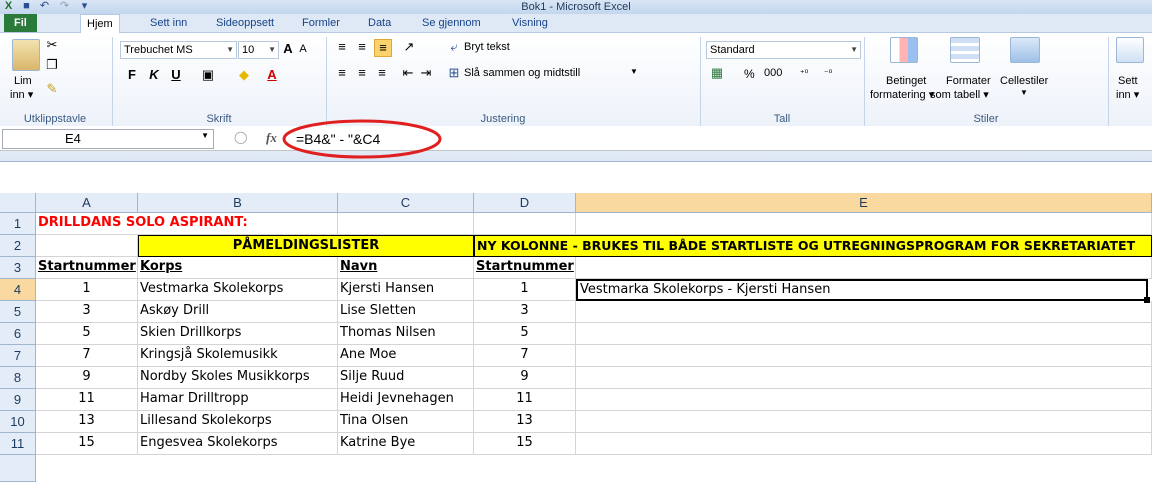  What do you see at coordinates (864, 422) in the screenshot?
I see `cell-e10` at bounding box center [864, 422].